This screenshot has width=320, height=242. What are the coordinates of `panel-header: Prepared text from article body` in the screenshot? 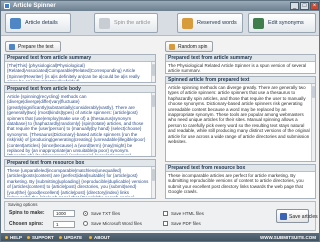 It's located at (80, 89).